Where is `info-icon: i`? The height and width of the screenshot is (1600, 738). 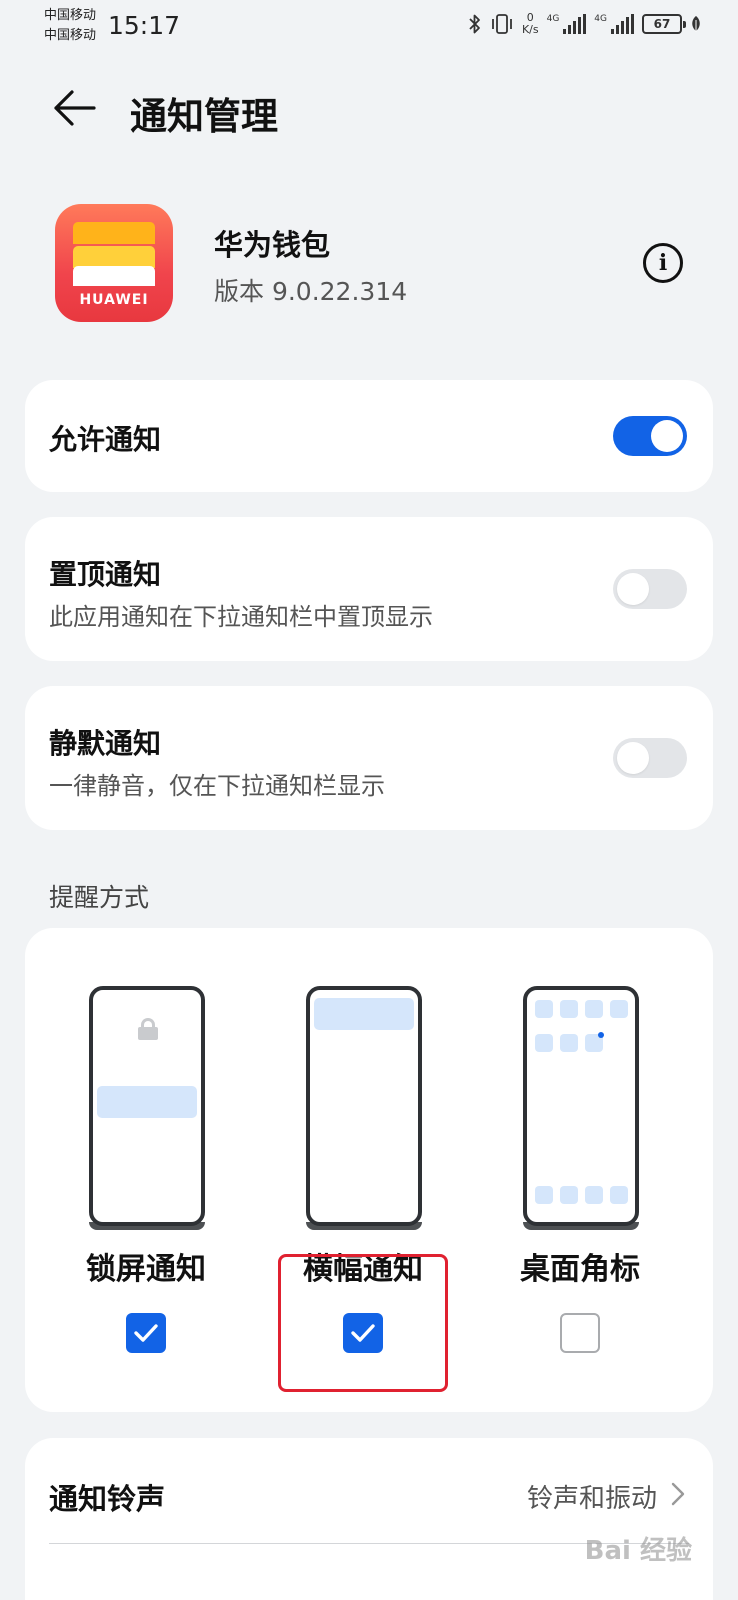
info-icon: i is located at coordinates (663, 263).